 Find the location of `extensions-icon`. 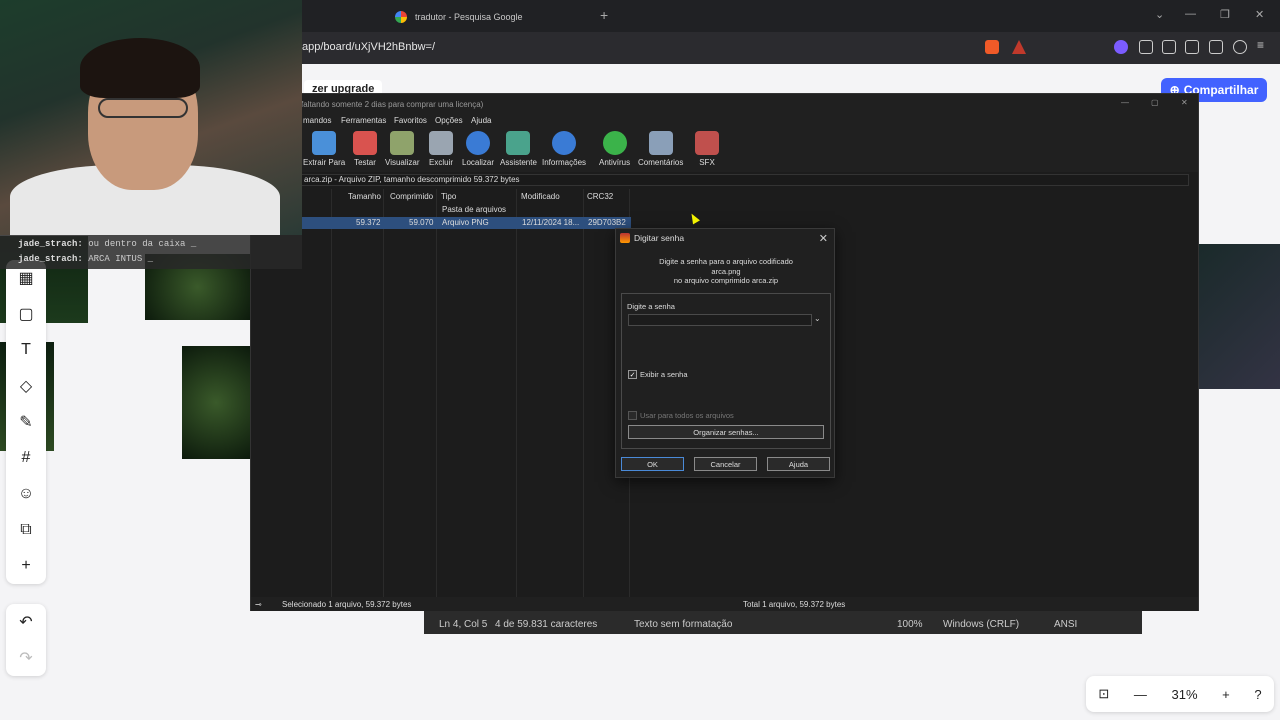

extensions-icon is located at coordinates (1146, 47).